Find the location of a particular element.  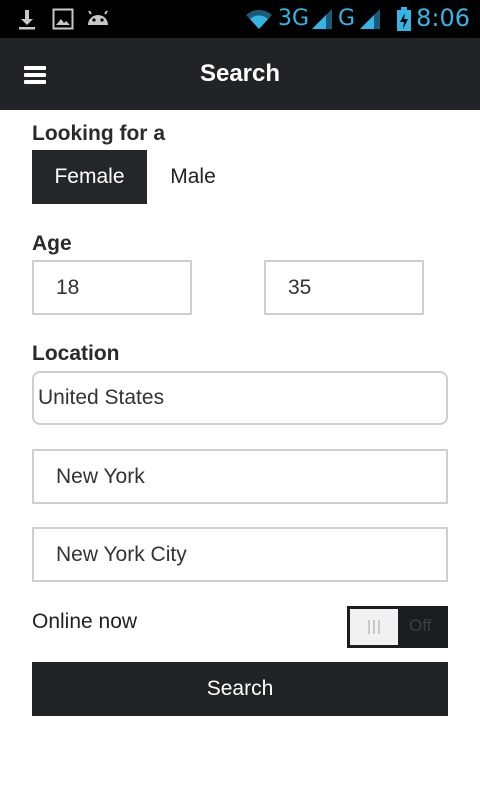

toggle-knob is located at coordinates (374, 627).